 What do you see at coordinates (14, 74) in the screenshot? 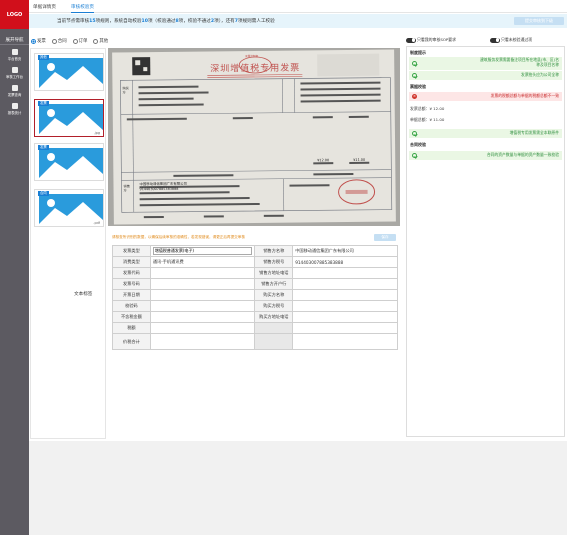
I see `nav-item-workbench: 审核工作台` at bounding box center [14, 74].